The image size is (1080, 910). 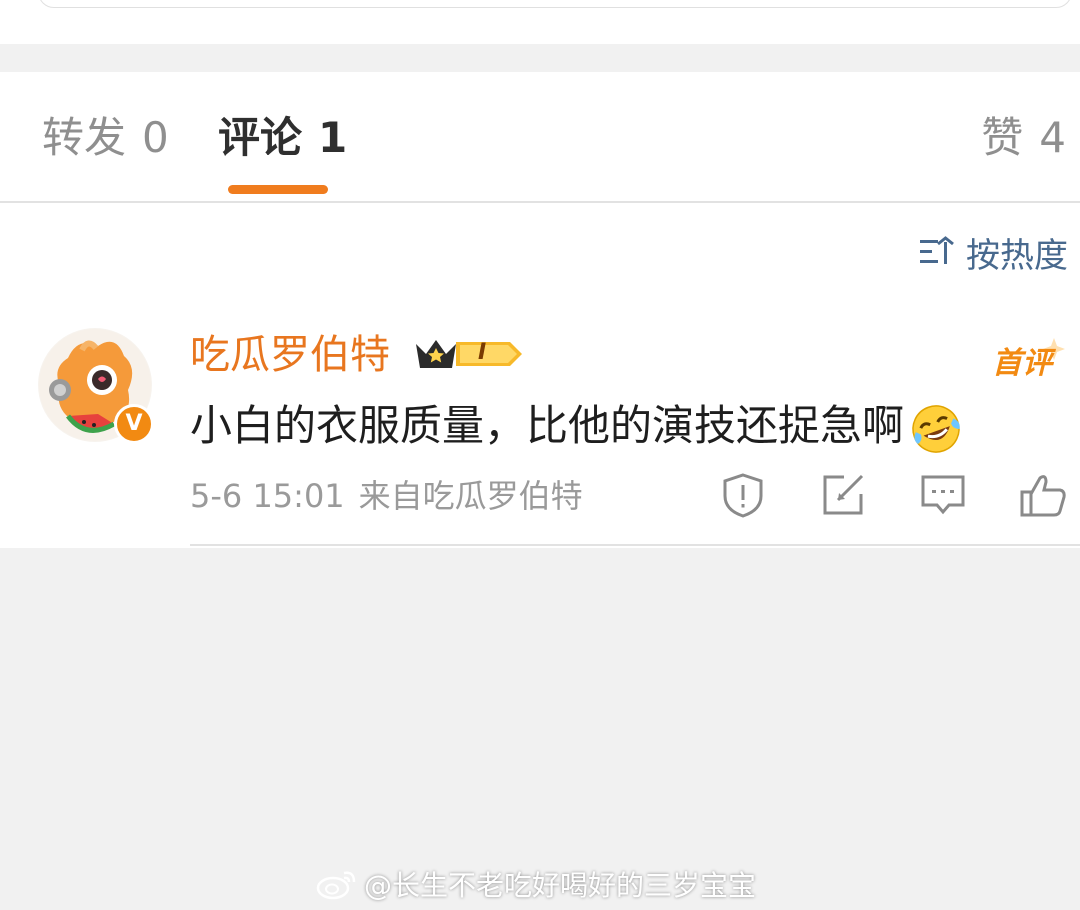 I want to click on tab-likes-label: 赞, so click(x=1002, y=137).